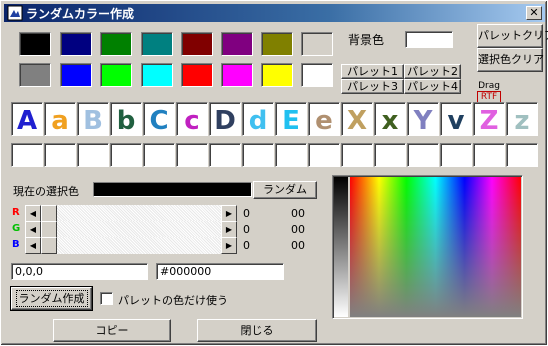 The image size is (548, 346). Describe the element at coordinates (435, 247) in the screenshot. I see `color-spectrum` at that location.